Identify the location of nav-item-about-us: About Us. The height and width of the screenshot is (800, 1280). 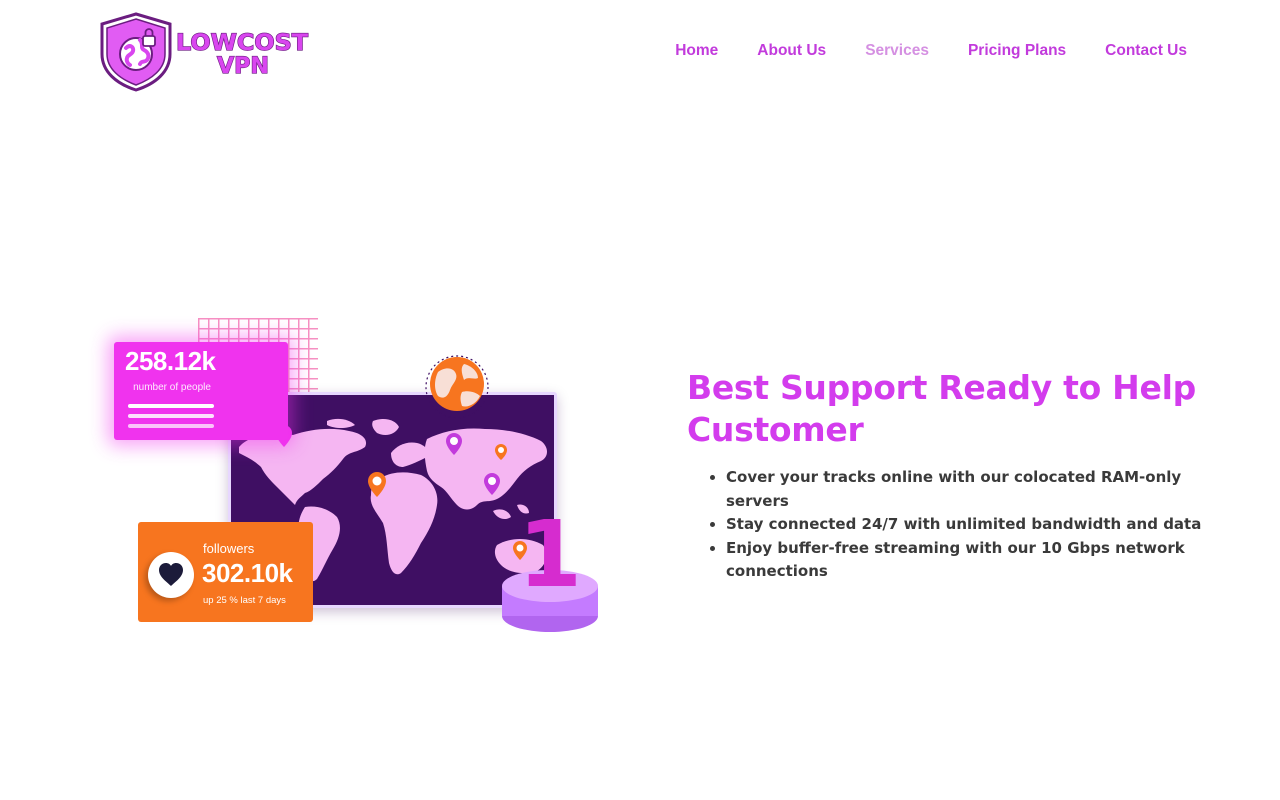
(791, 51).